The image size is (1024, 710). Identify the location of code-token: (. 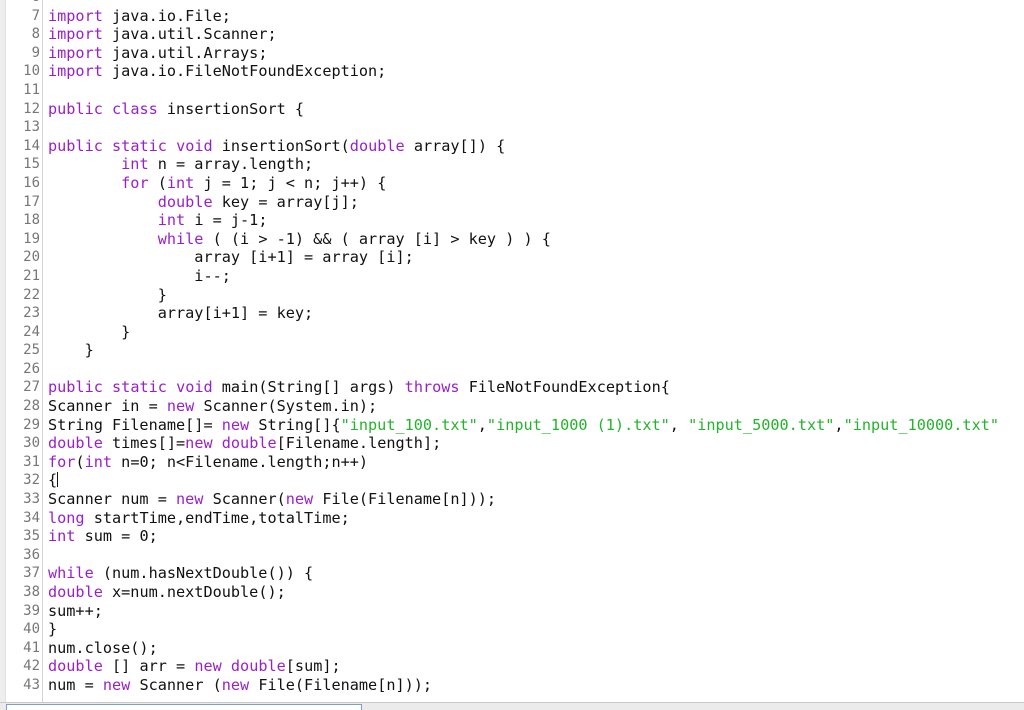
(80, 461).